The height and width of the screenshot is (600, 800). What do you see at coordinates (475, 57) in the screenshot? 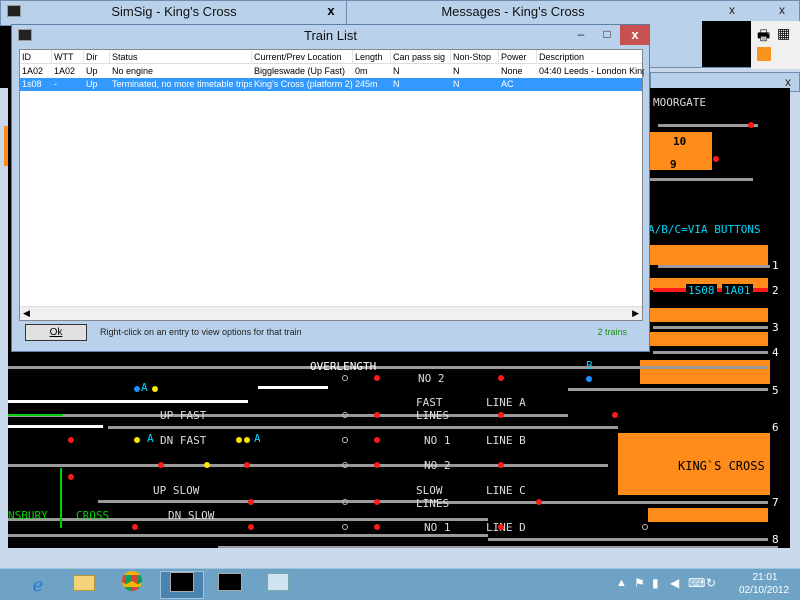
I see `column-header-non-stop: Non-Stop` at bounding box center [475, 57].